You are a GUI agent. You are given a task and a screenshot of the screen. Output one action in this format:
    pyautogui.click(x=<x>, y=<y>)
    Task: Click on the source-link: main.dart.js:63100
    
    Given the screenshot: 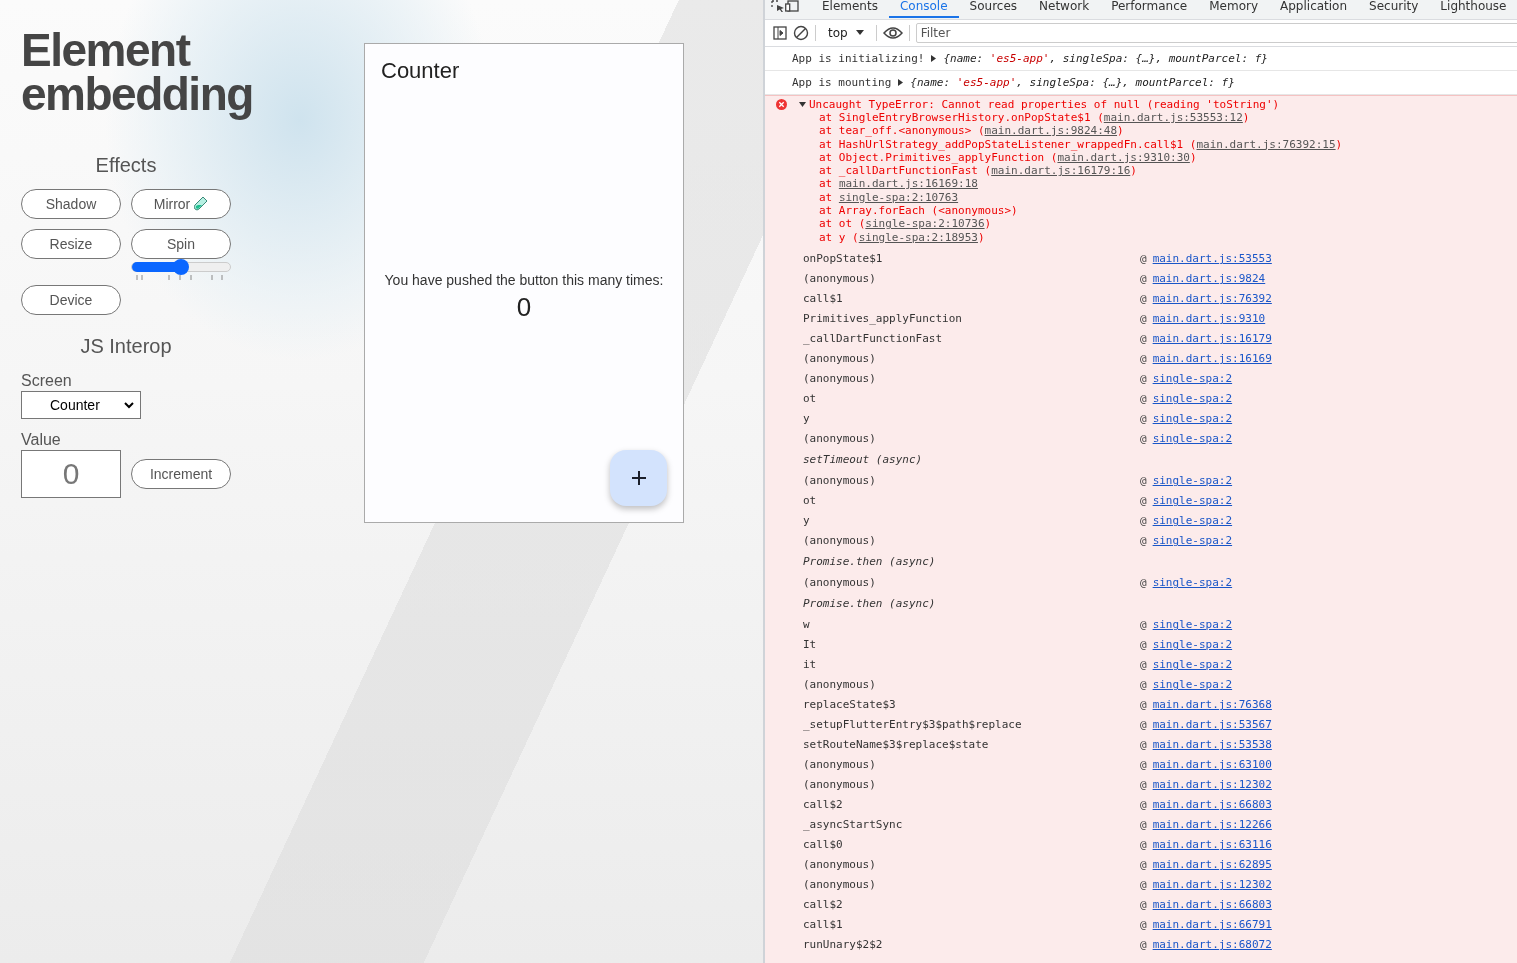 What is the action you would take?
    pyautogui.click(x=1212, y=765)
    